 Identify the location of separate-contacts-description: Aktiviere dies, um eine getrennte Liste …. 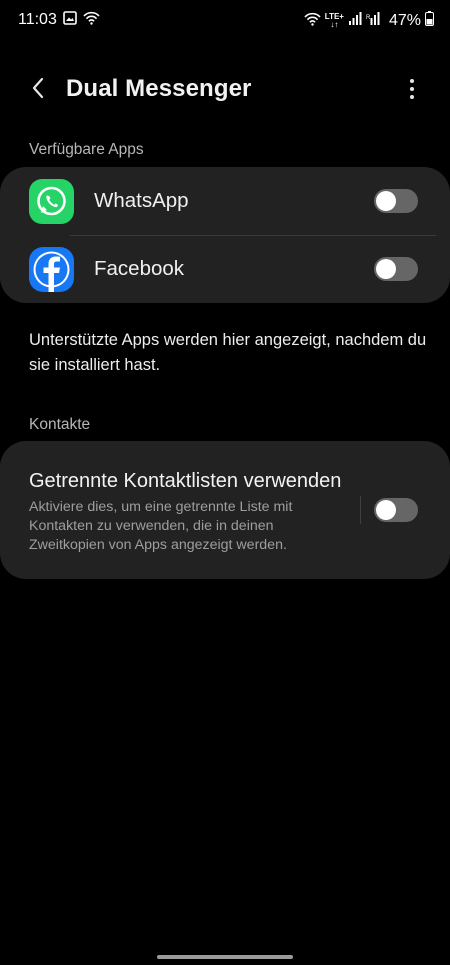
(161, 526).